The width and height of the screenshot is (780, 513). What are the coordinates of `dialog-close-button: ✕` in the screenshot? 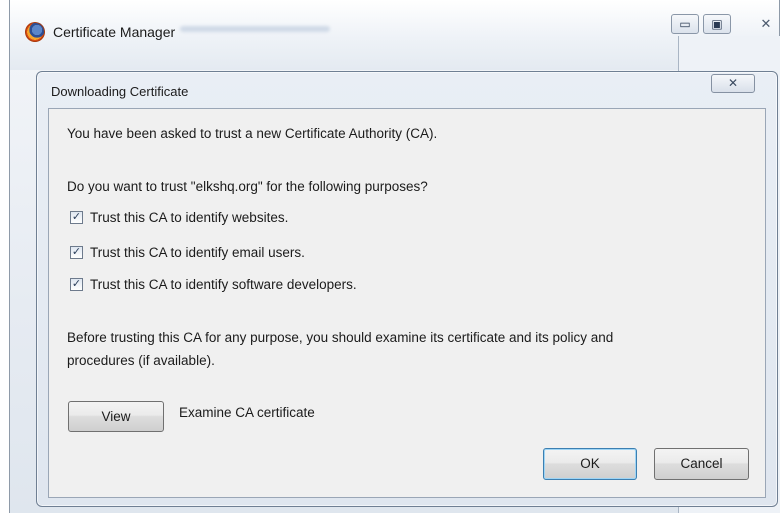 It's located at (733, 83).